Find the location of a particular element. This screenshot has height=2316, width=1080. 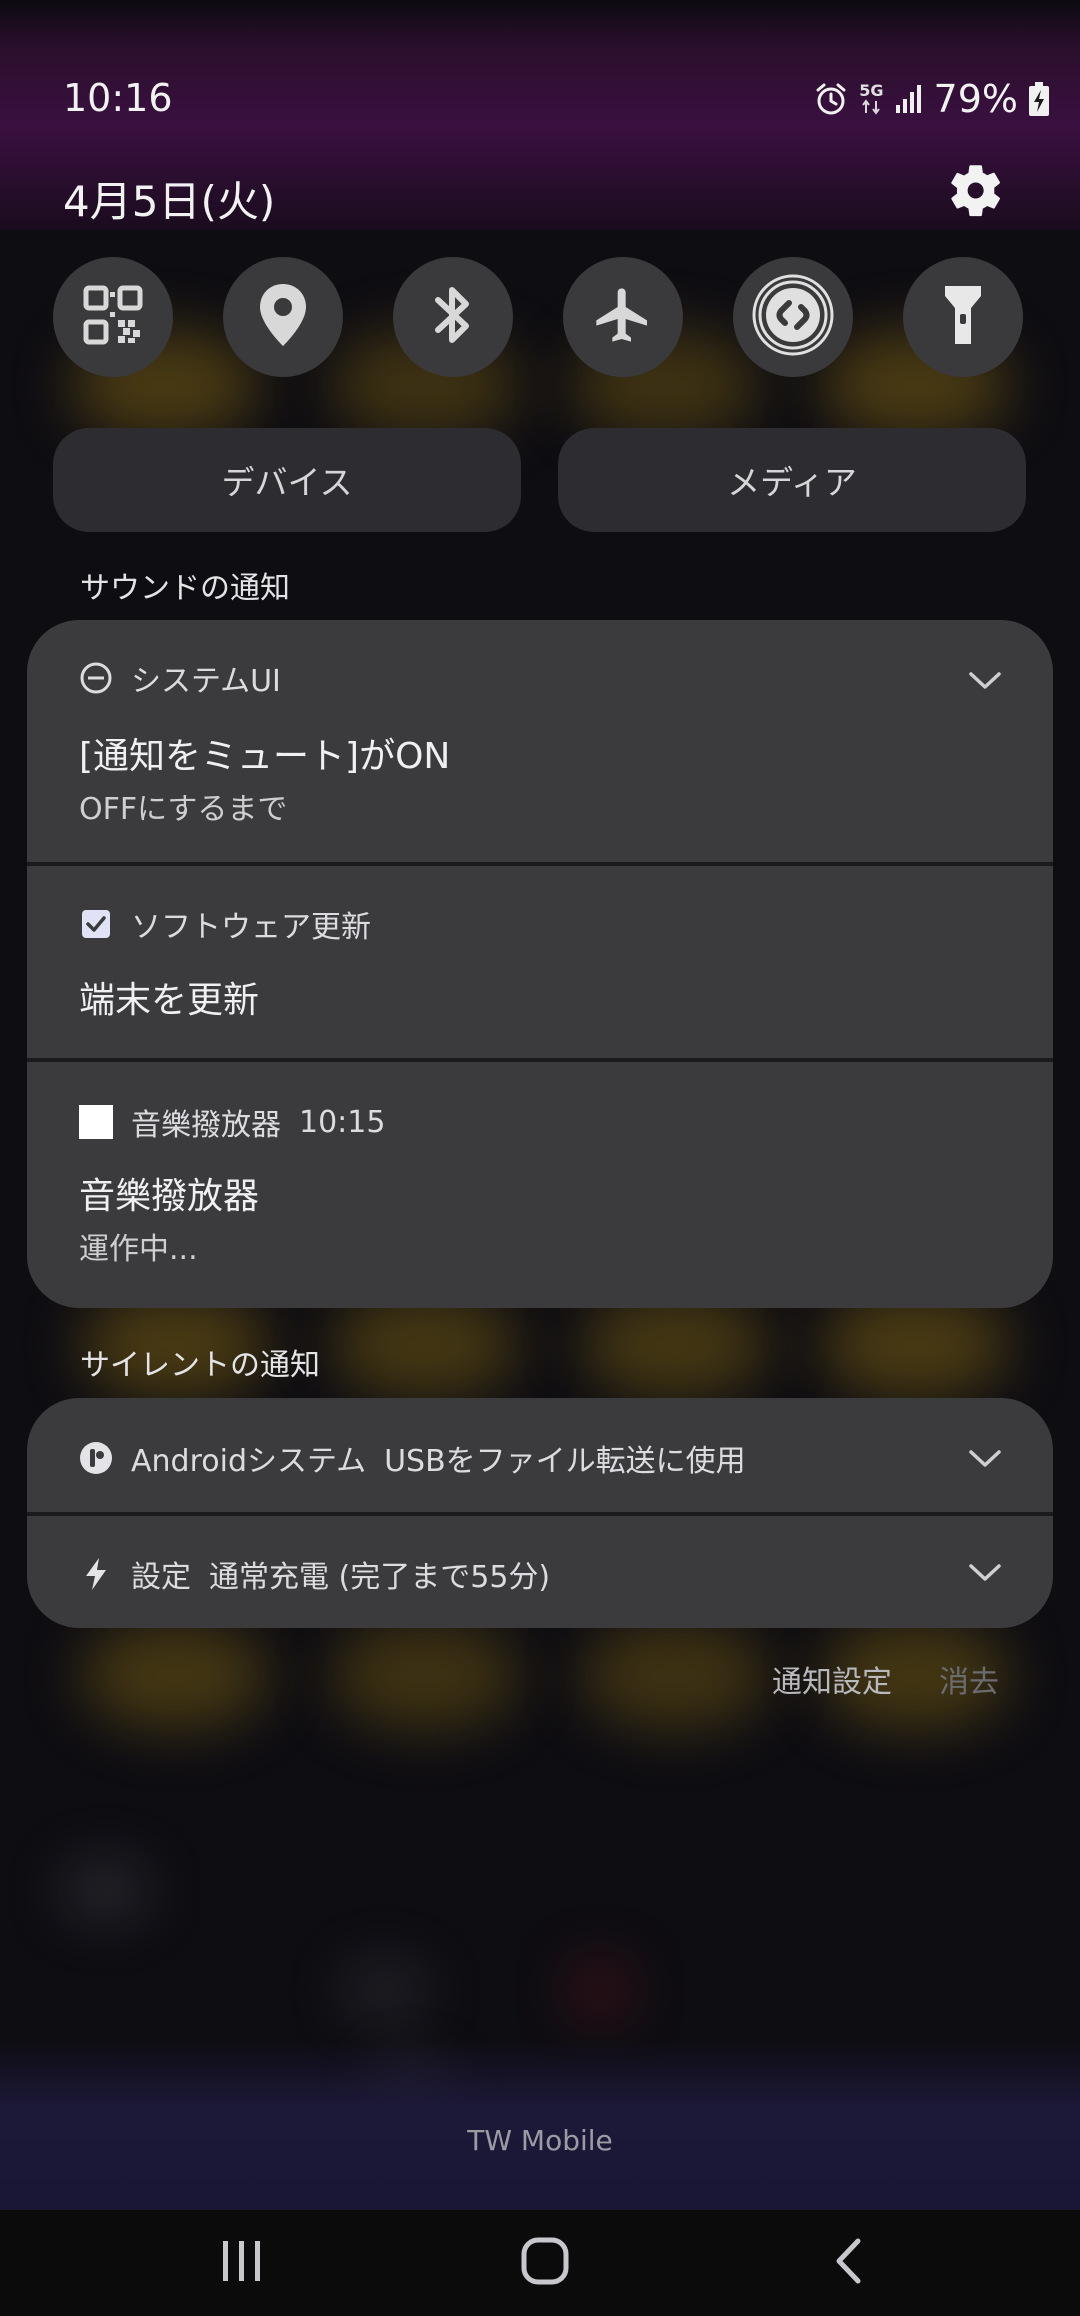

status-time: 10:16 is located at coordinates (118, 98).